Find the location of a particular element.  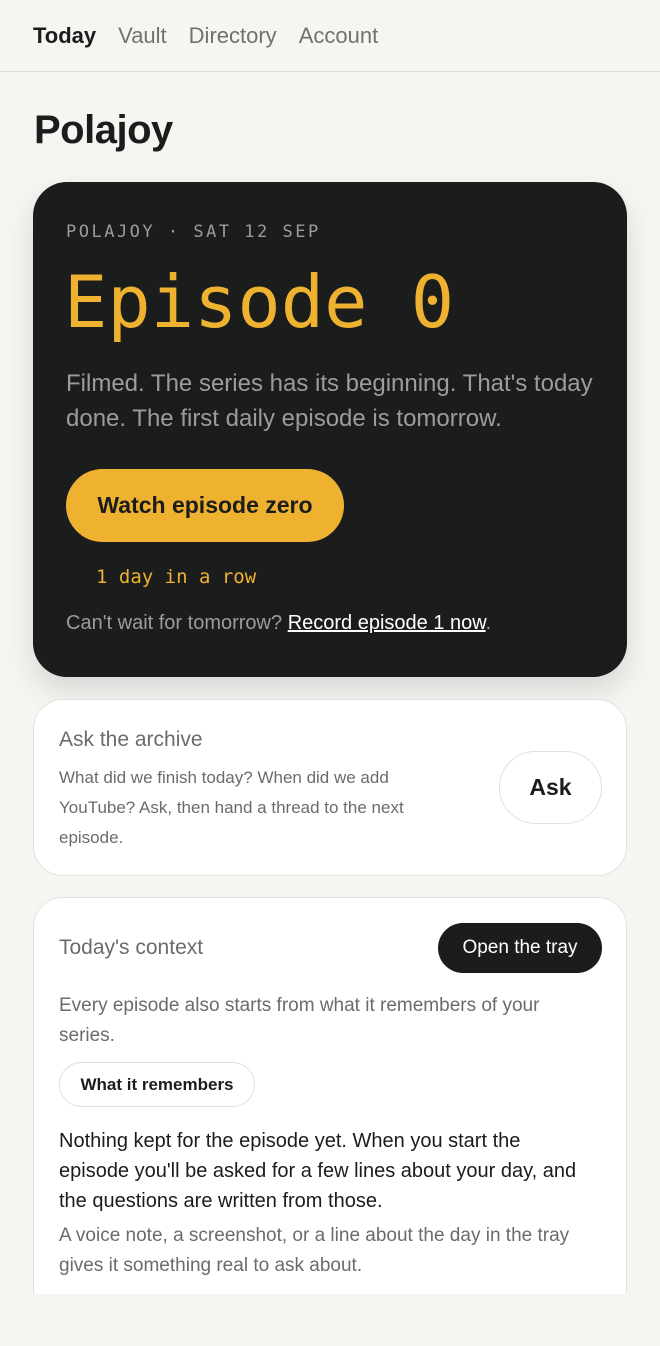

top-nav: Today Vault Directory Account is located at coordinates (330, 36).